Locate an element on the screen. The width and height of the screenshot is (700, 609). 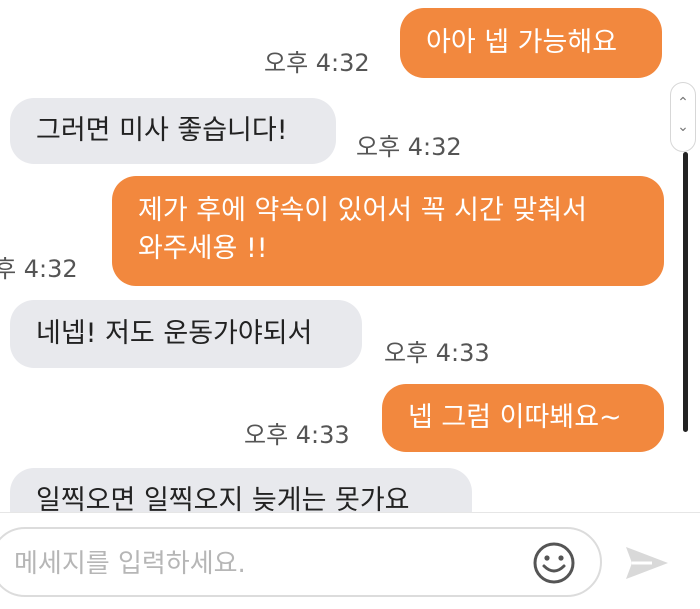
smiley-icon is located at coordinates (554, 563).